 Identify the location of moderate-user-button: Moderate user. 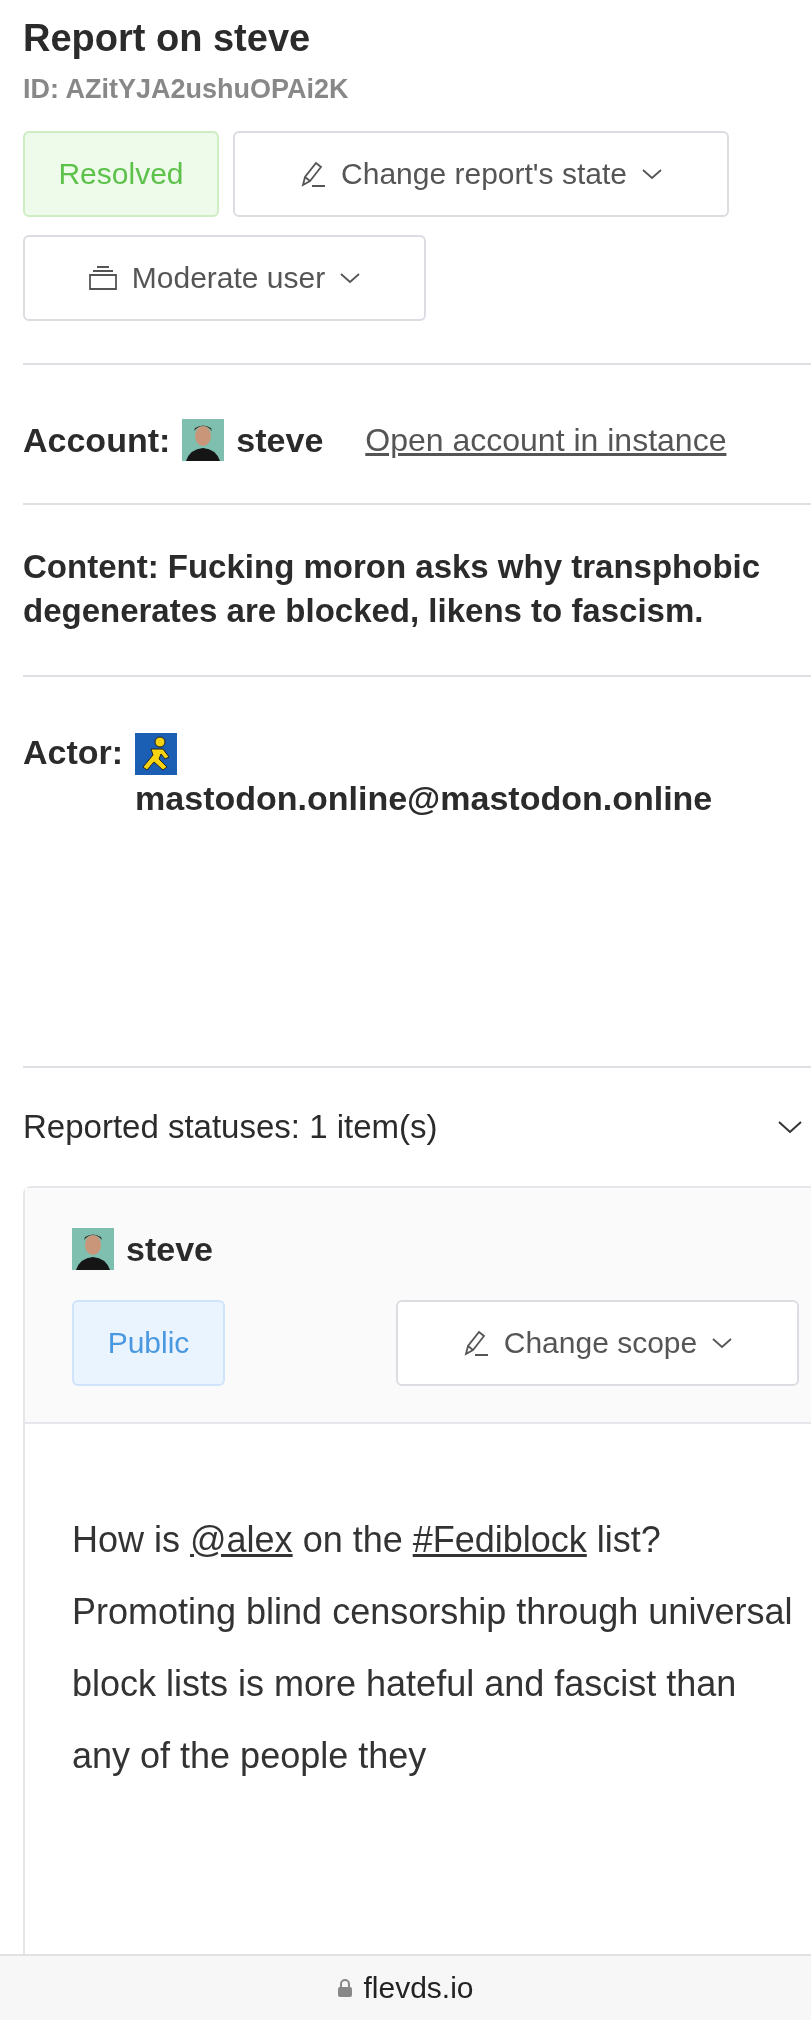
(224, 278).